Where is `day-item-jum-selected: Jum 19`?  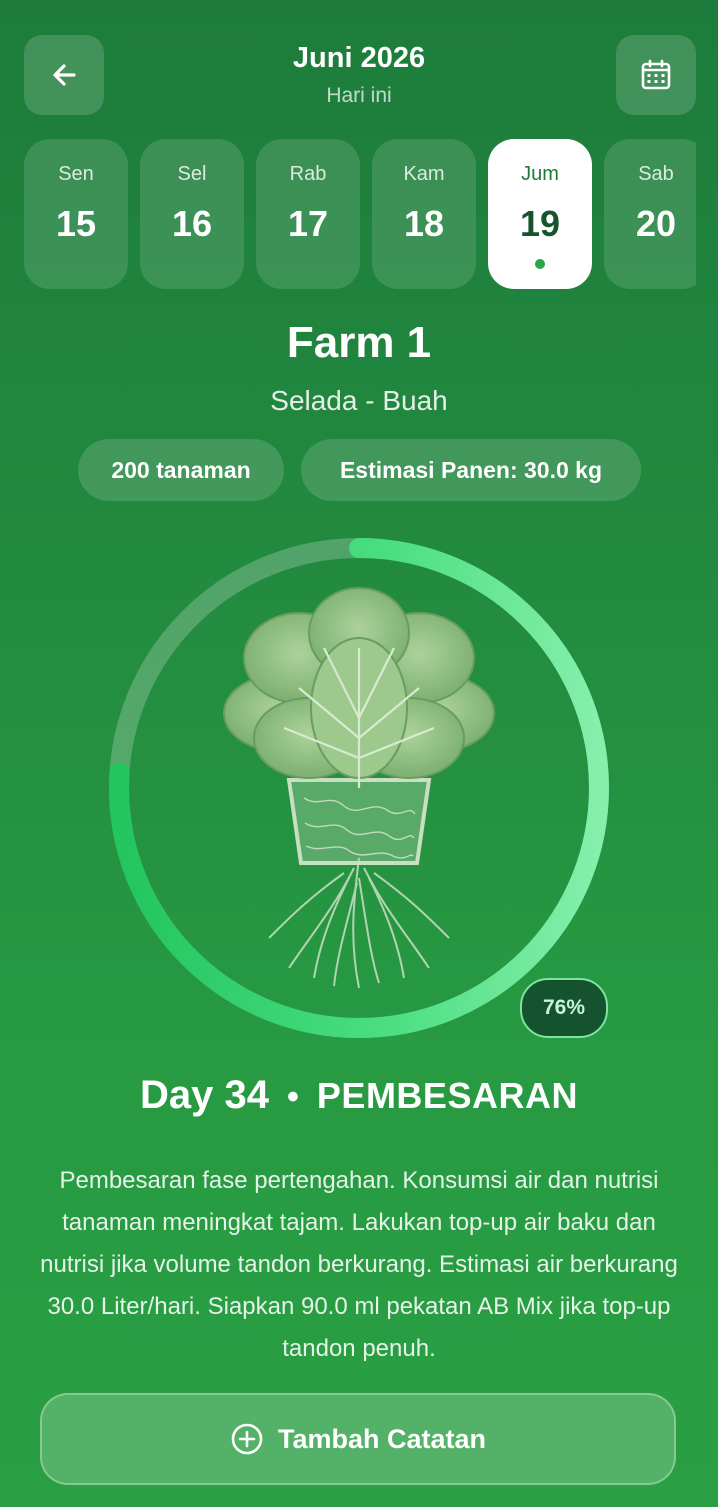 day-item-jum-selected: Jum 19 is located at coordinates (540, 214).